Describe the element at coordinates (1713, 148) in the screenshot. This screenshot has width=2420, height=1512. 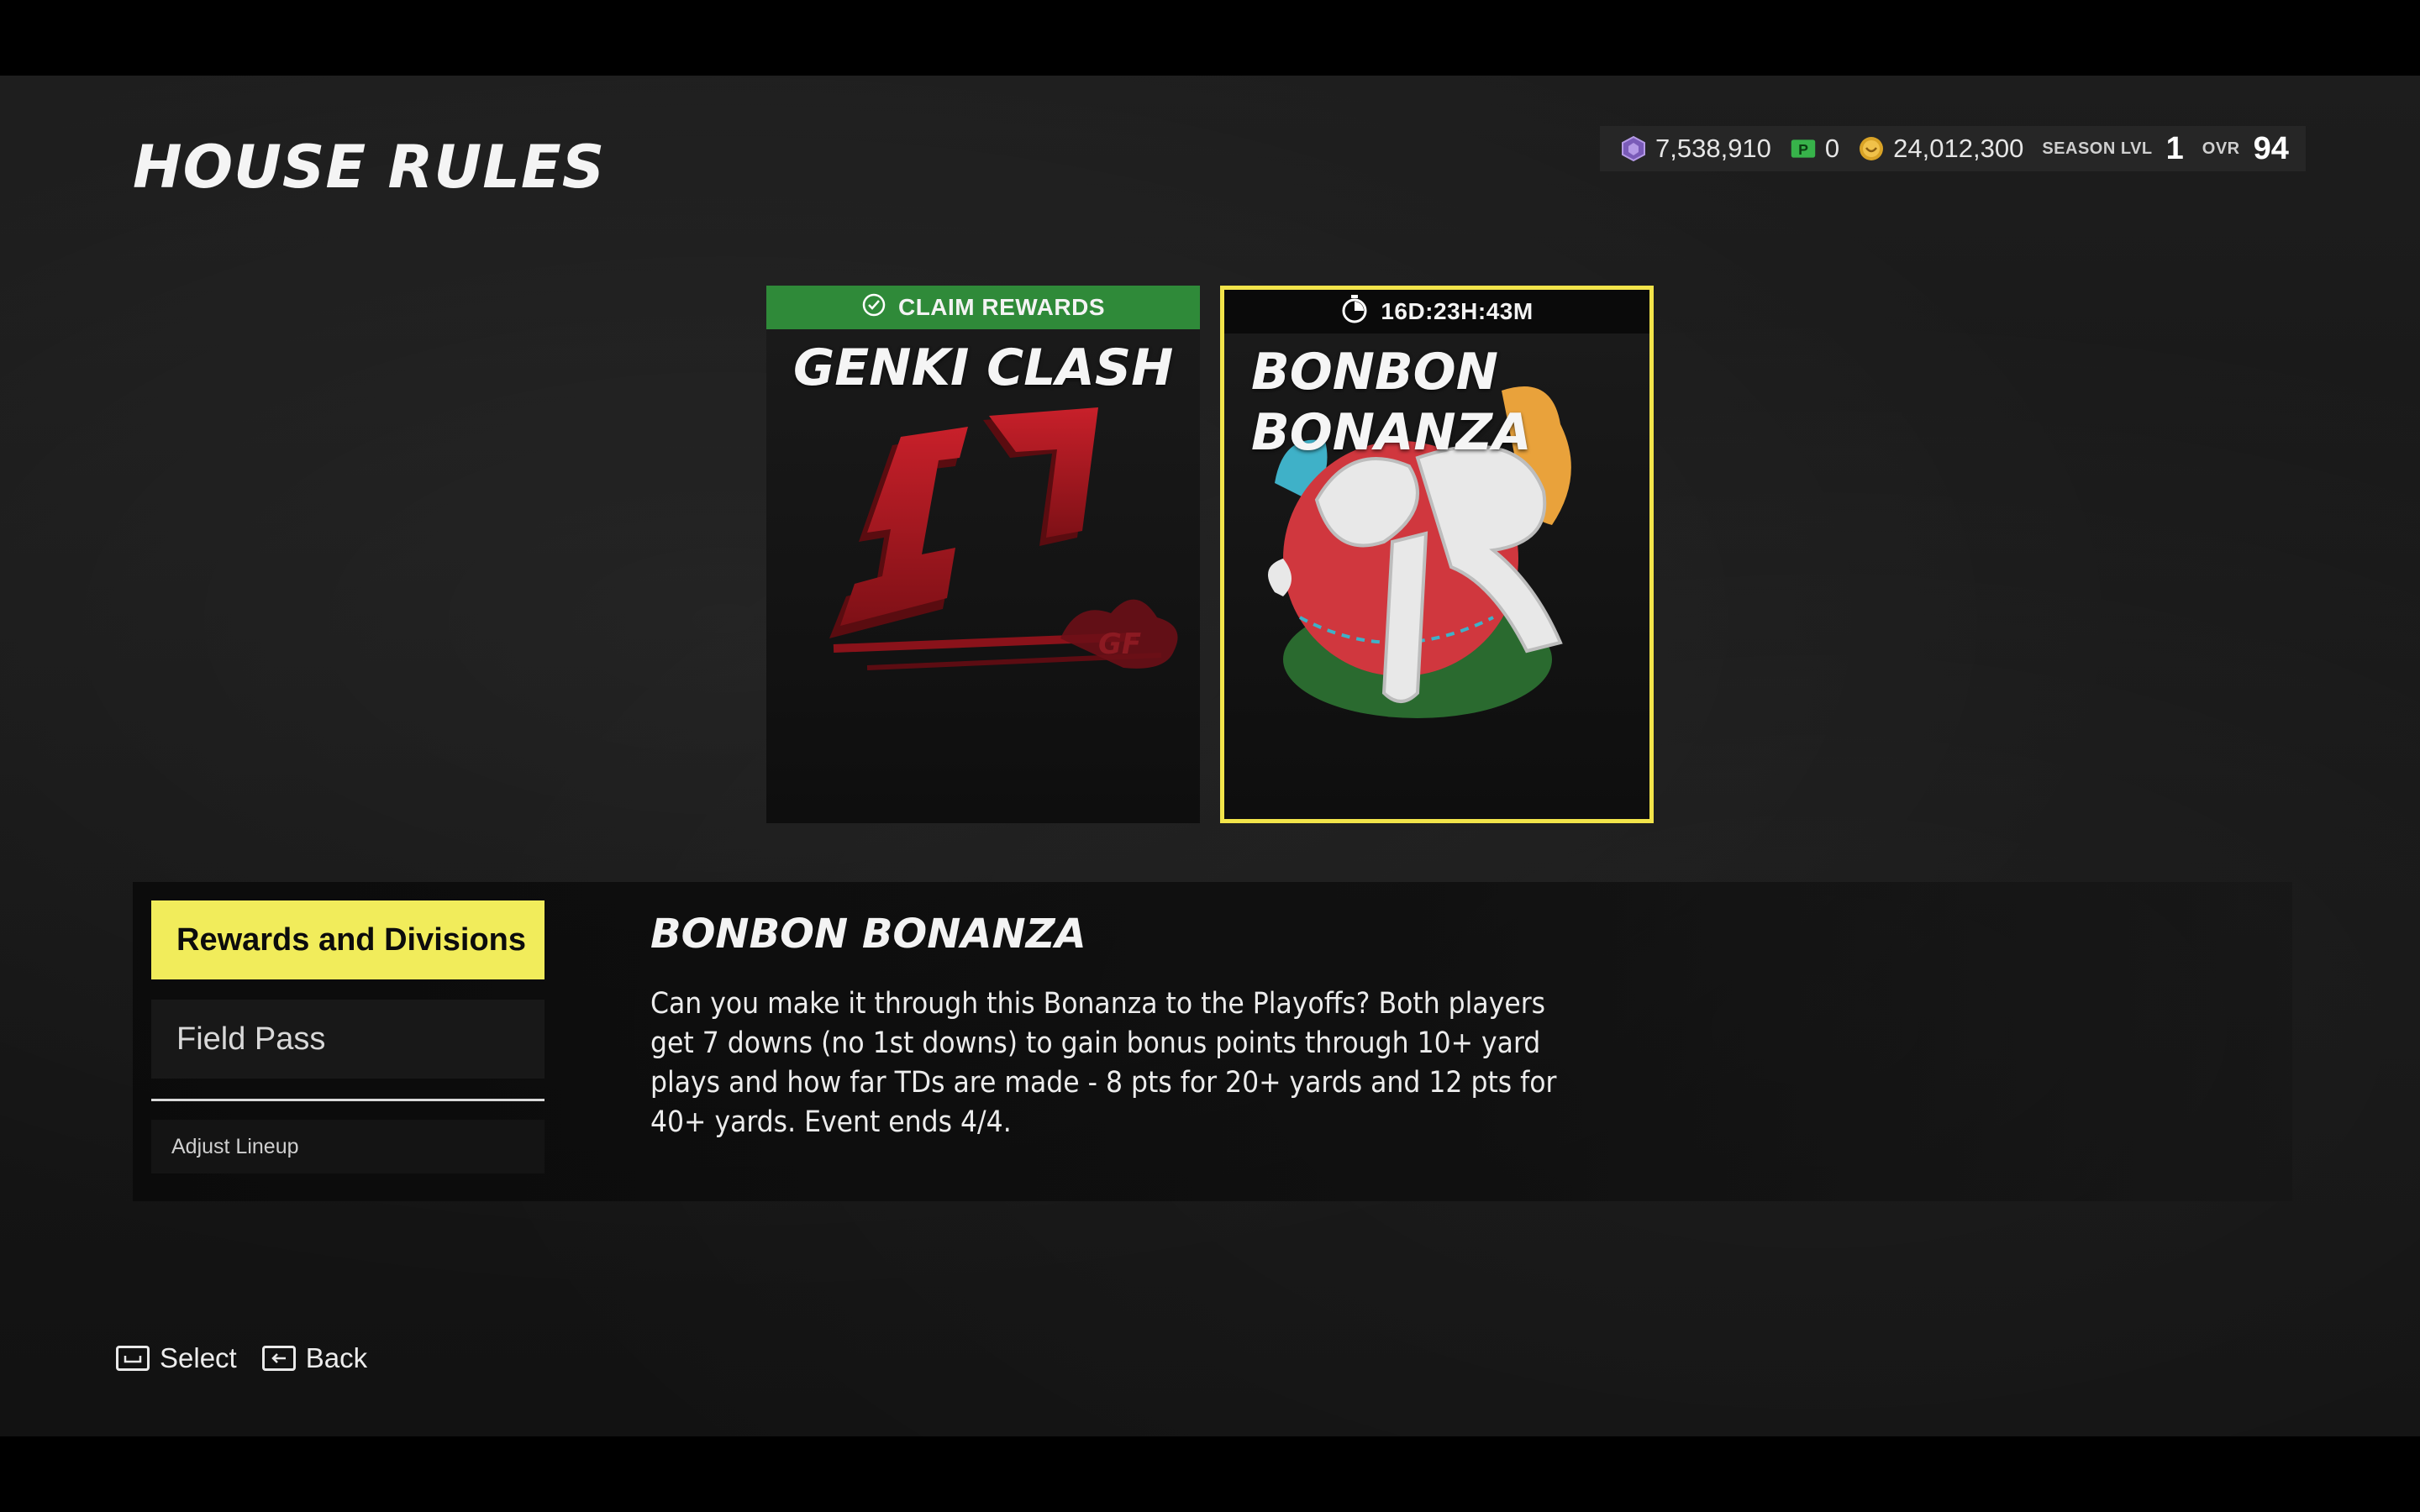
I see `gems-value: 7,538,910` at that location.